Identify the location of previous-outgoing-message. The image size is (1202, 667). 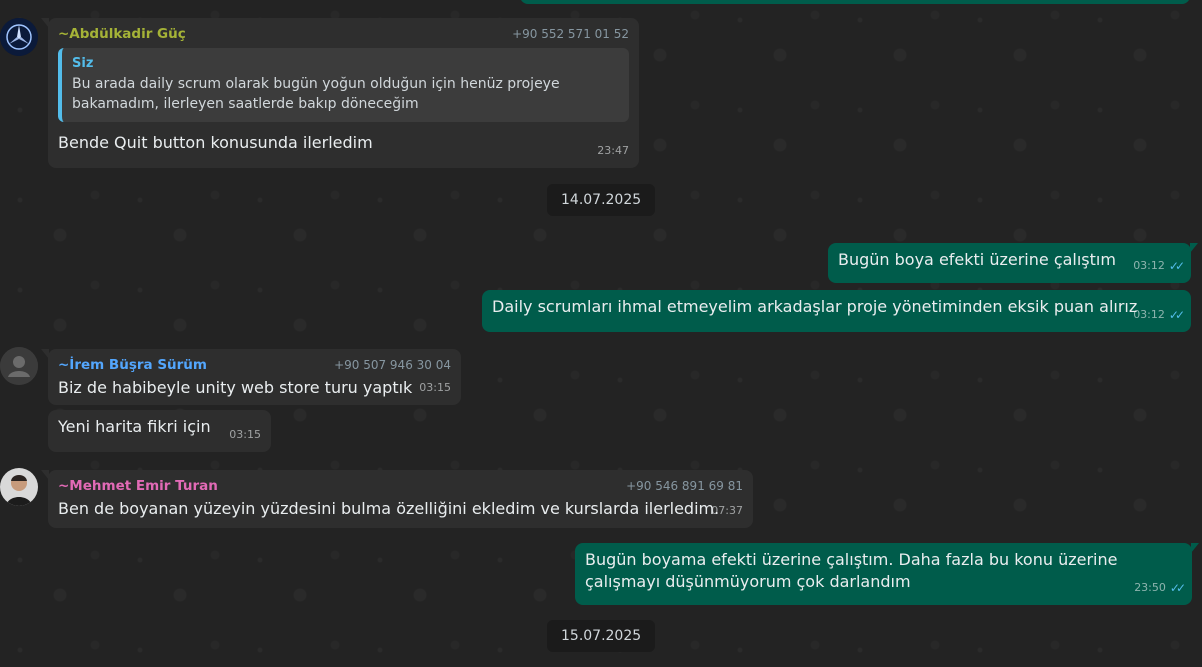
(855, 2).